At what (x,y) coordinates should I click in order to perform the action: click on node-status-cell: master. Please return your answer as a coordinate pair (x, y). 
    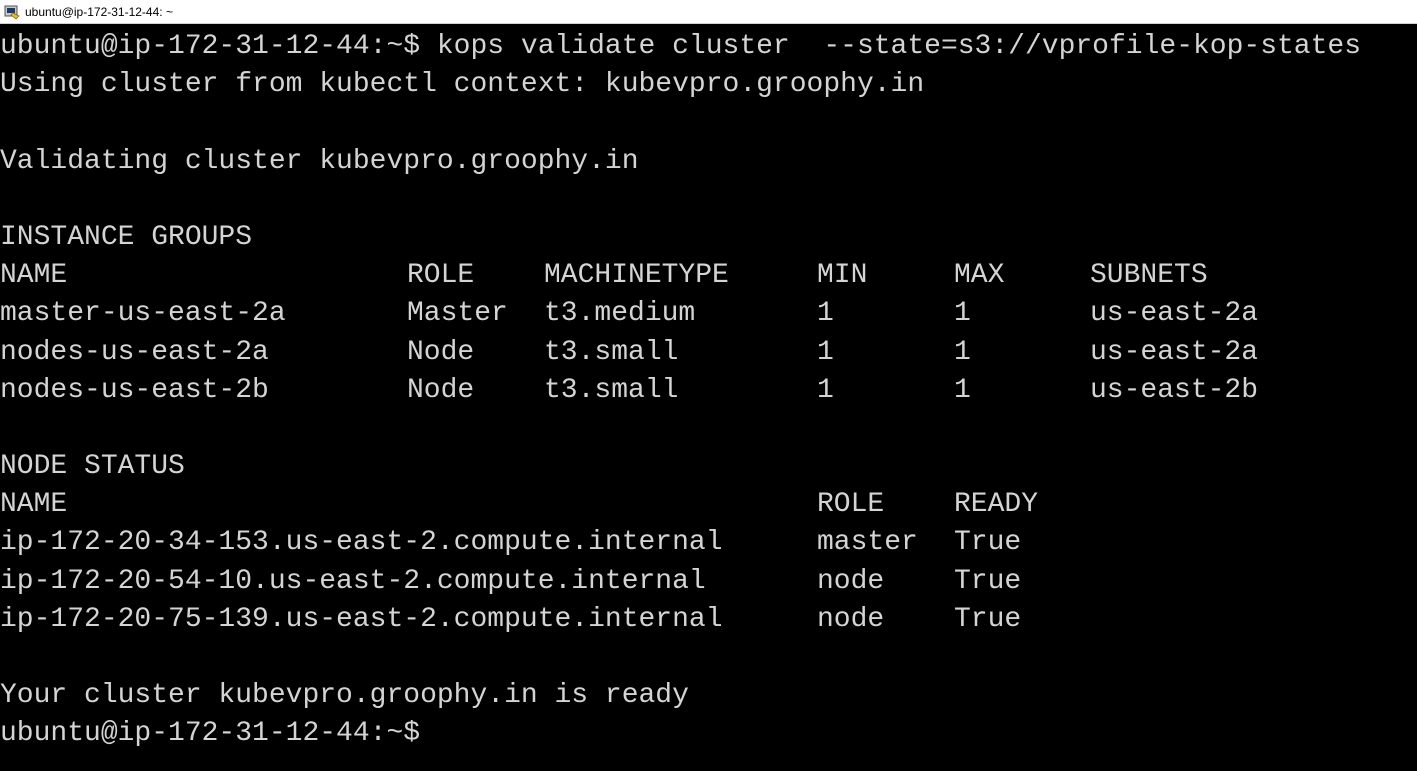
    Looking at the image, I should click on (867, 543).